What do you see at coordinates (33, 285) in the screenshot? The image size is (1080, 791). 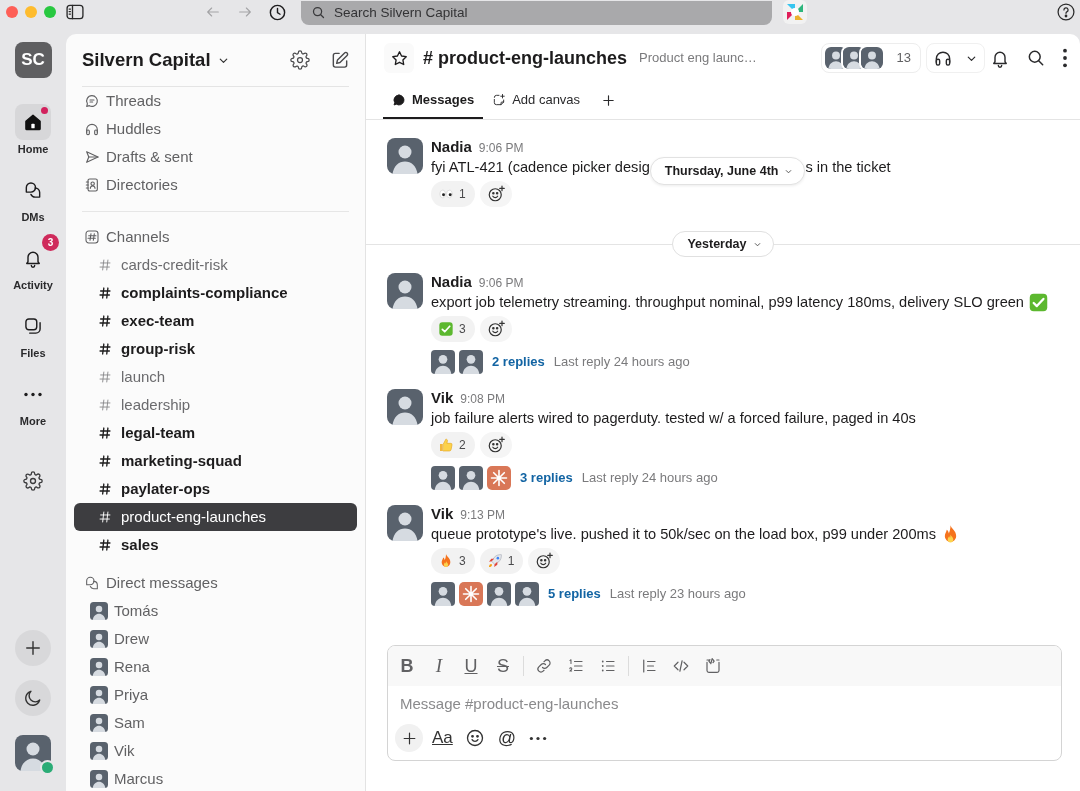 I see `rail-label: Activity` at bounding box center [33, 285].